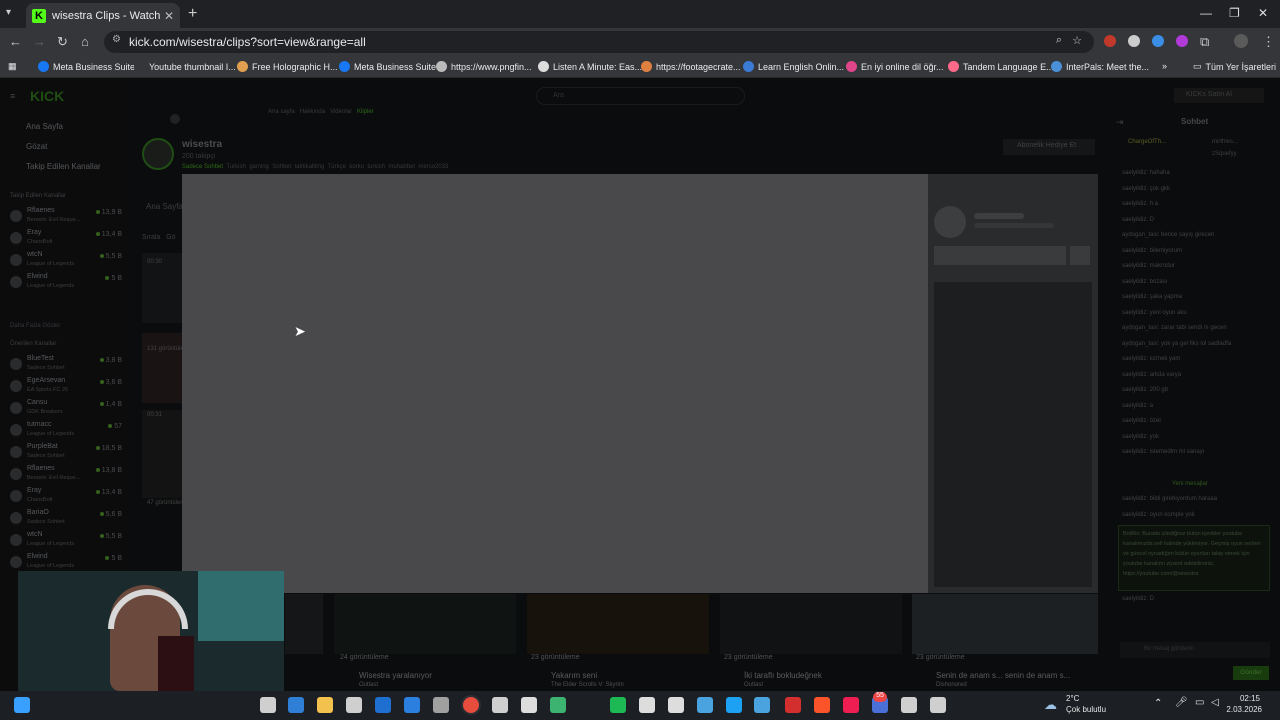  What do you see at coordinates (192, 14) in the screenshot?
I see `new-tab-button: +` at bounding box center [192, 14].